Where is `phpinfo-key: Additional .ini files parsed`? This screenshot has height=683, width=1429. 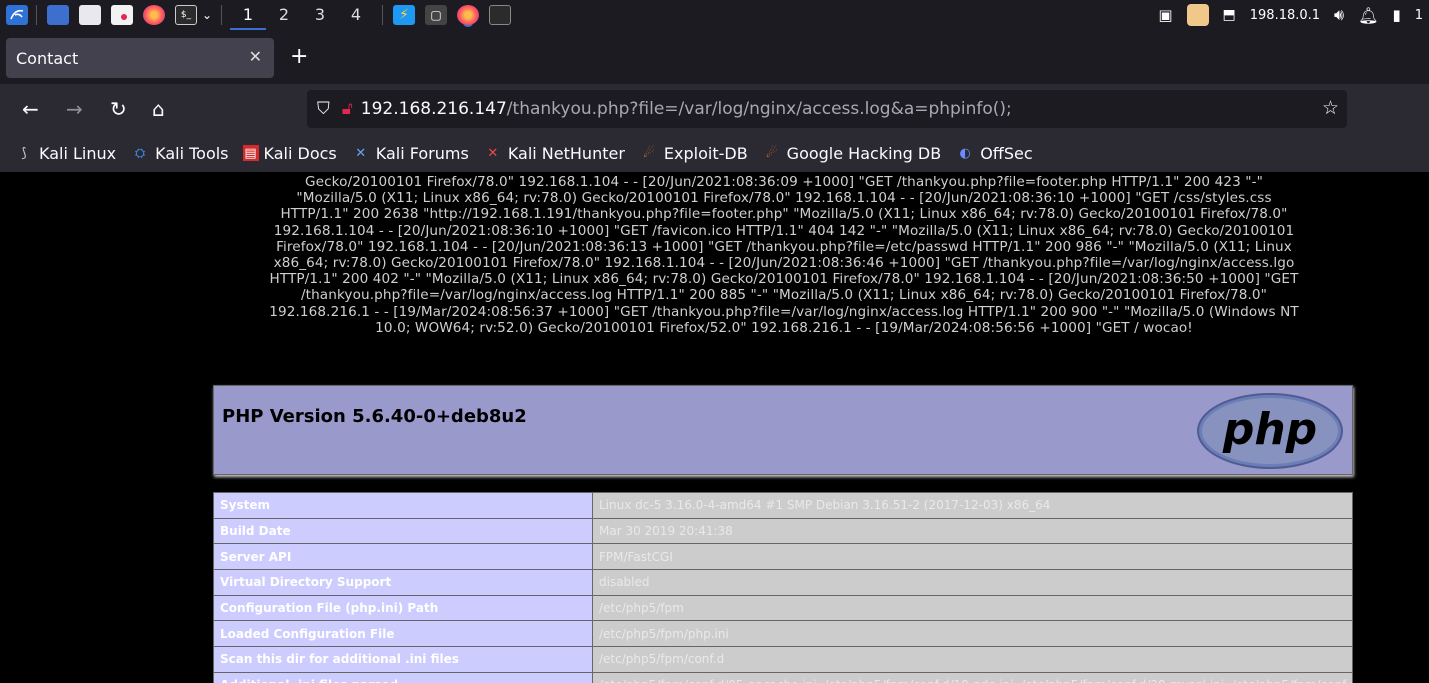
phpinfo-key: Additional .ini files parsed is located at coordinates (403, 677).